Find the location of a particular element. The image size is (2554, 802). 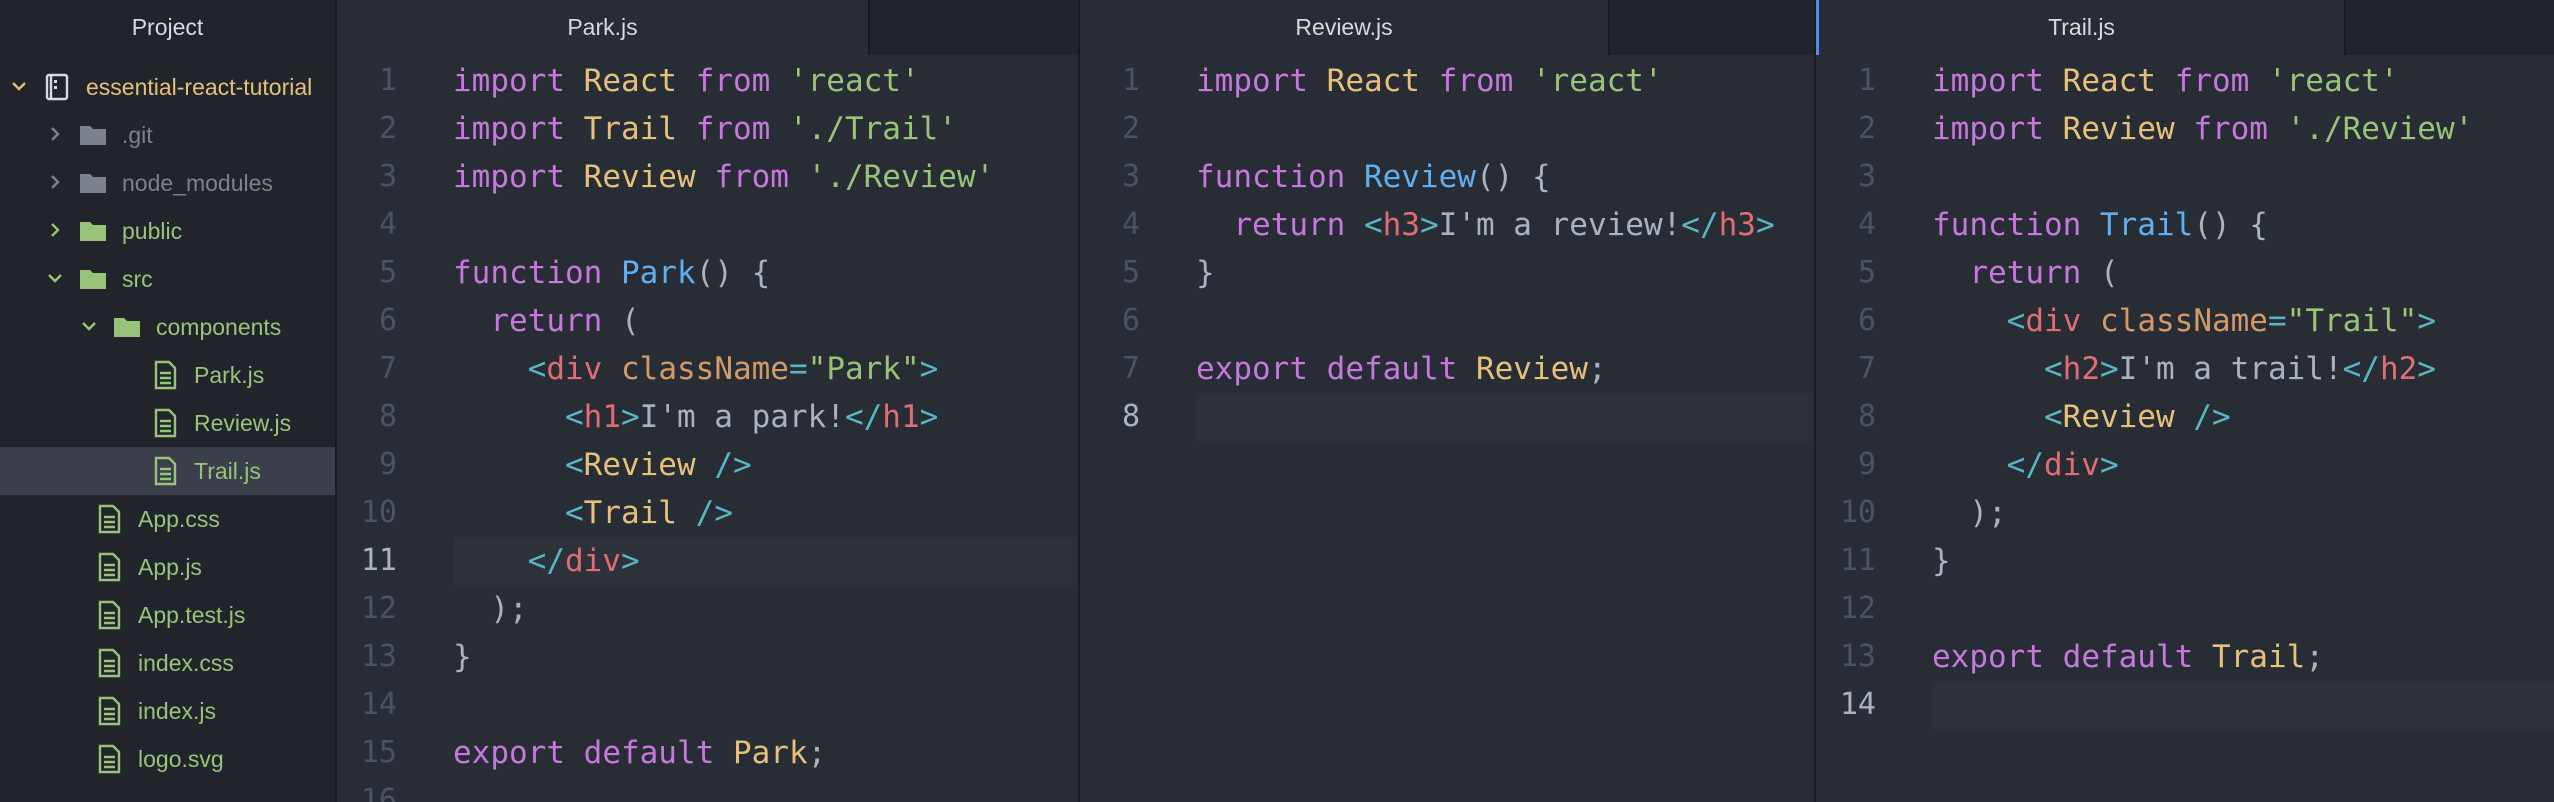

file-item: Park.js is located at coordinates (167, 375).